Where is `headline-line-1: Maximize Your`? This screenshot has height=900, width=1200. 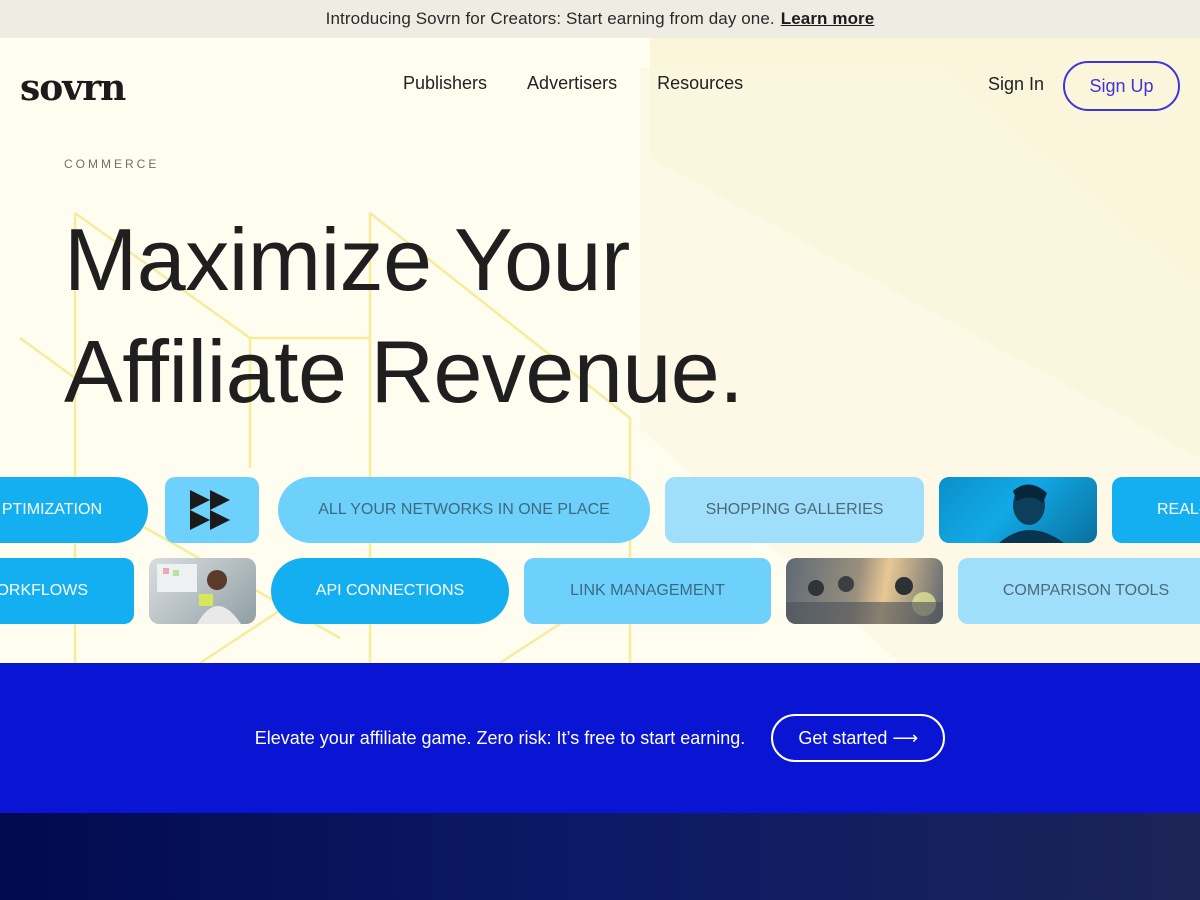
headline-line-1: Maximize Your is located at coordinates (347, 259).